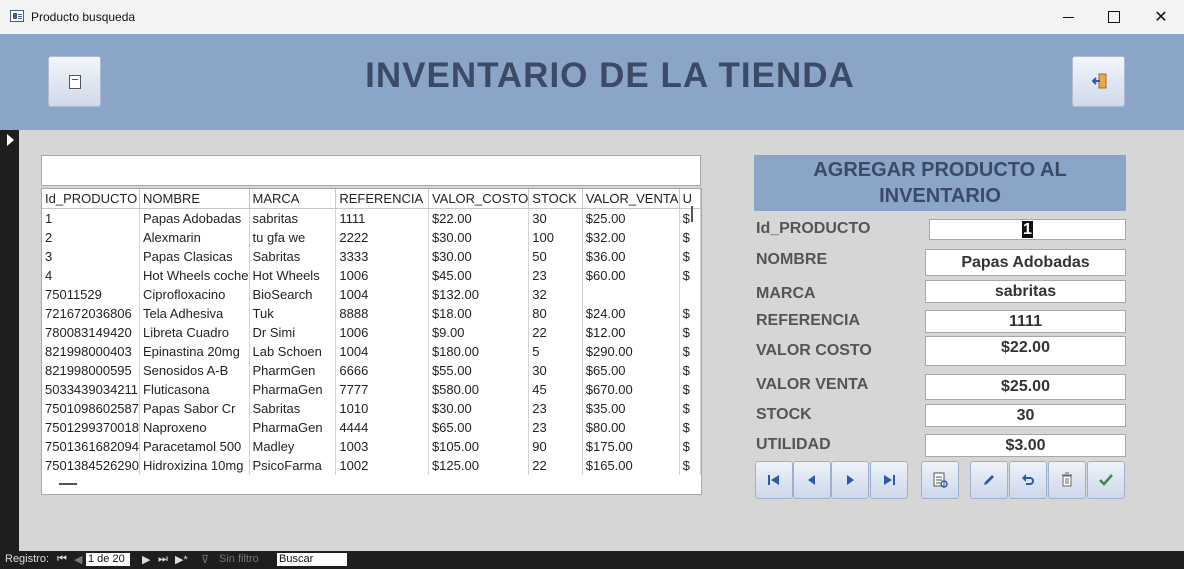  Describe the element at coordinates (91, 294) in the screenshot. I see `table-cell: 75011529` at that location.